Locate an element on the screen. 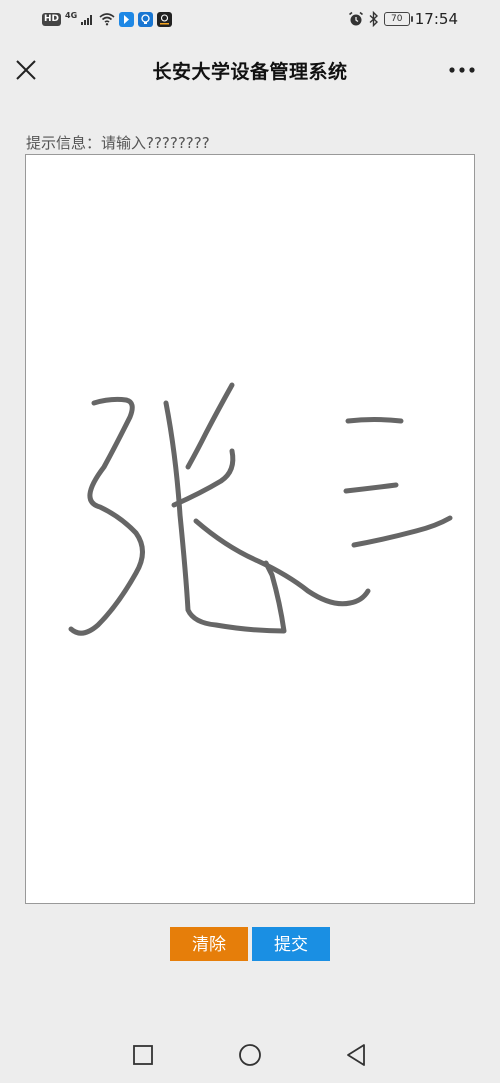 The image size is (500, 1083). clear-button: 清除 is located at coordinates (209, 944).